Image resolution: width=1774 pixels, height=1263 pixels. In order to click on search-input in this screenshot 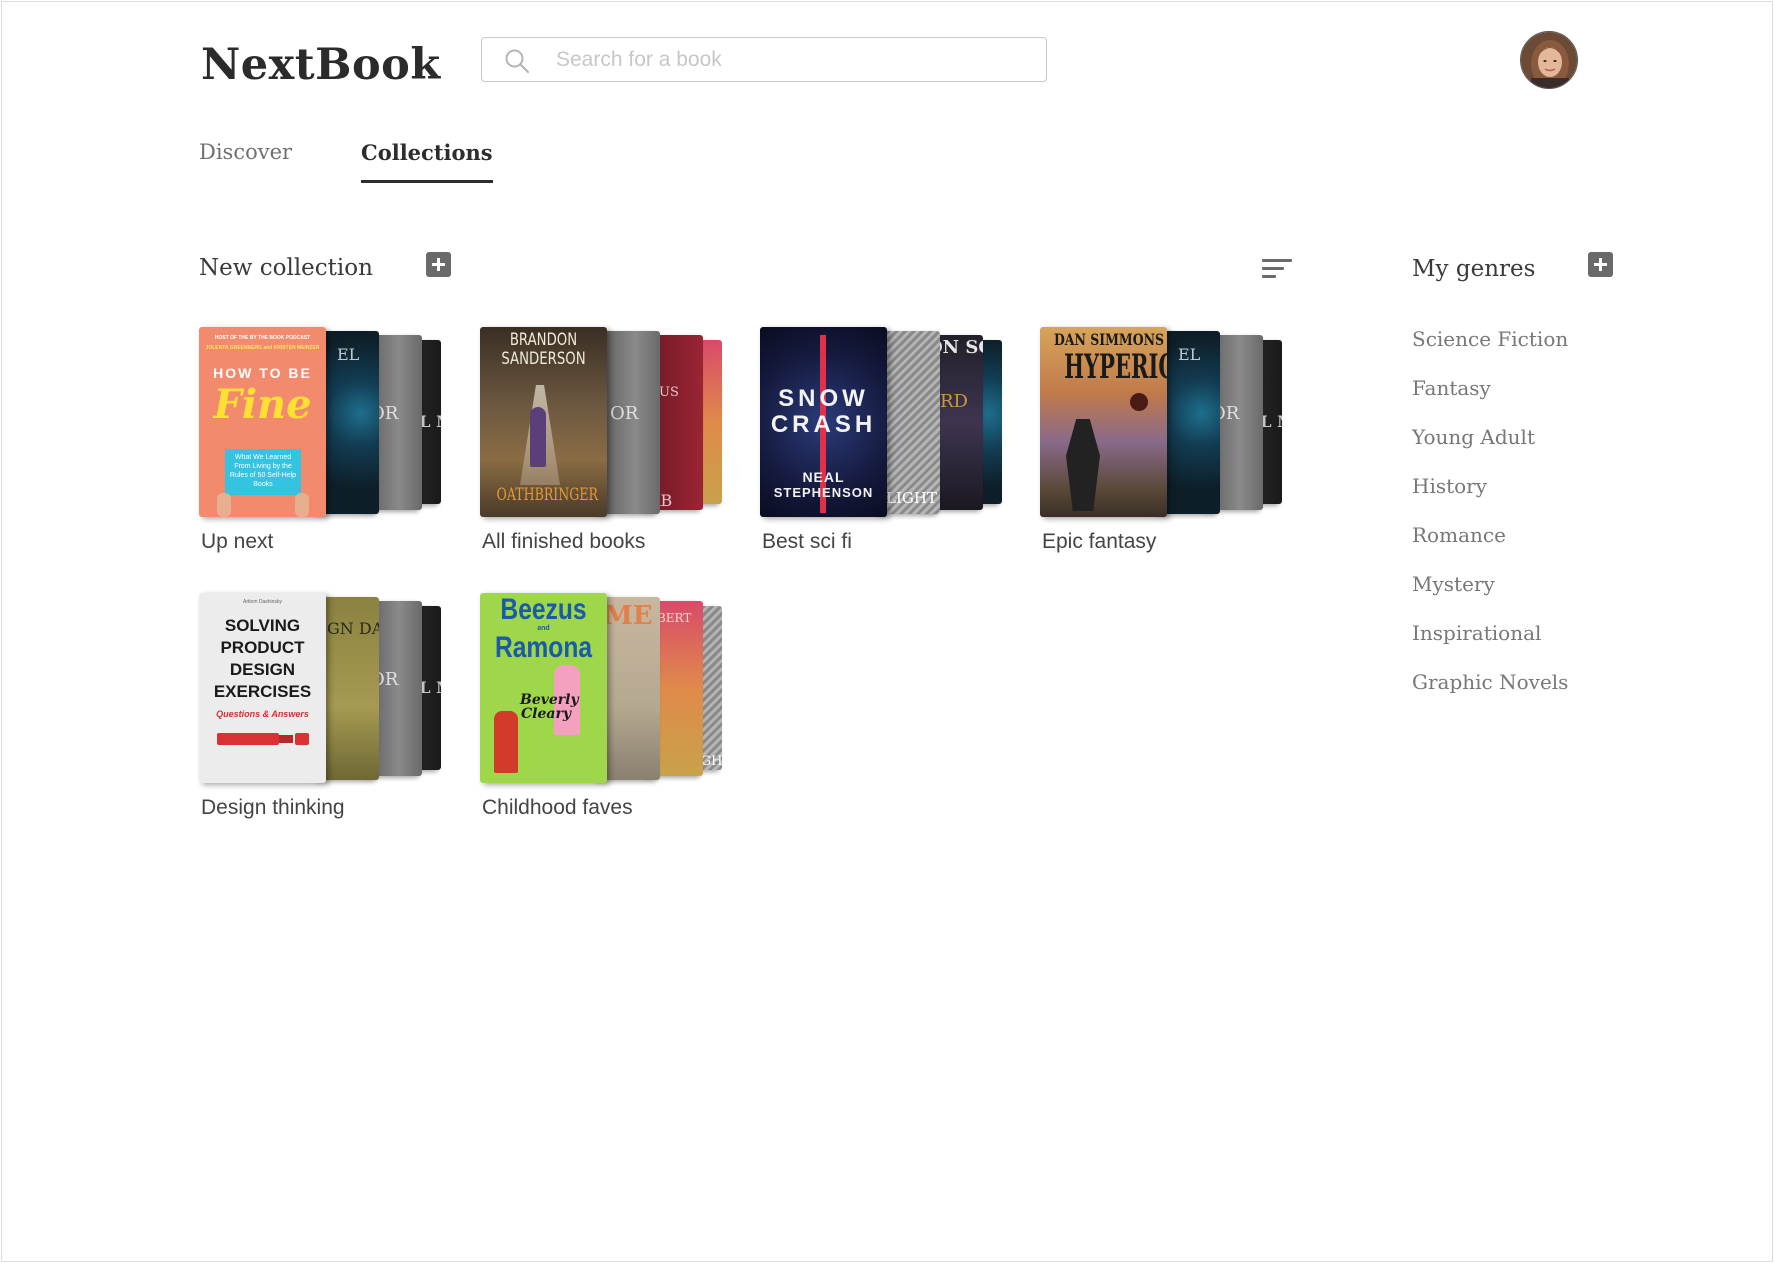, I will do `click(791, 60)`.